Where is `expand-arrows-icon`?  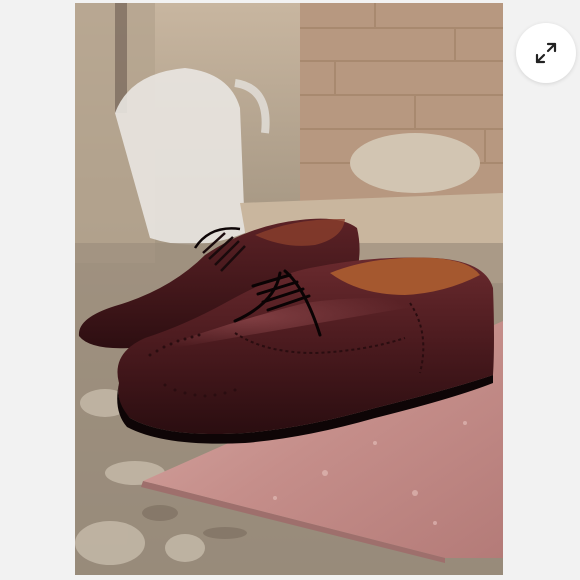
expand-arrows-icon is located at coordinates (546, 53).